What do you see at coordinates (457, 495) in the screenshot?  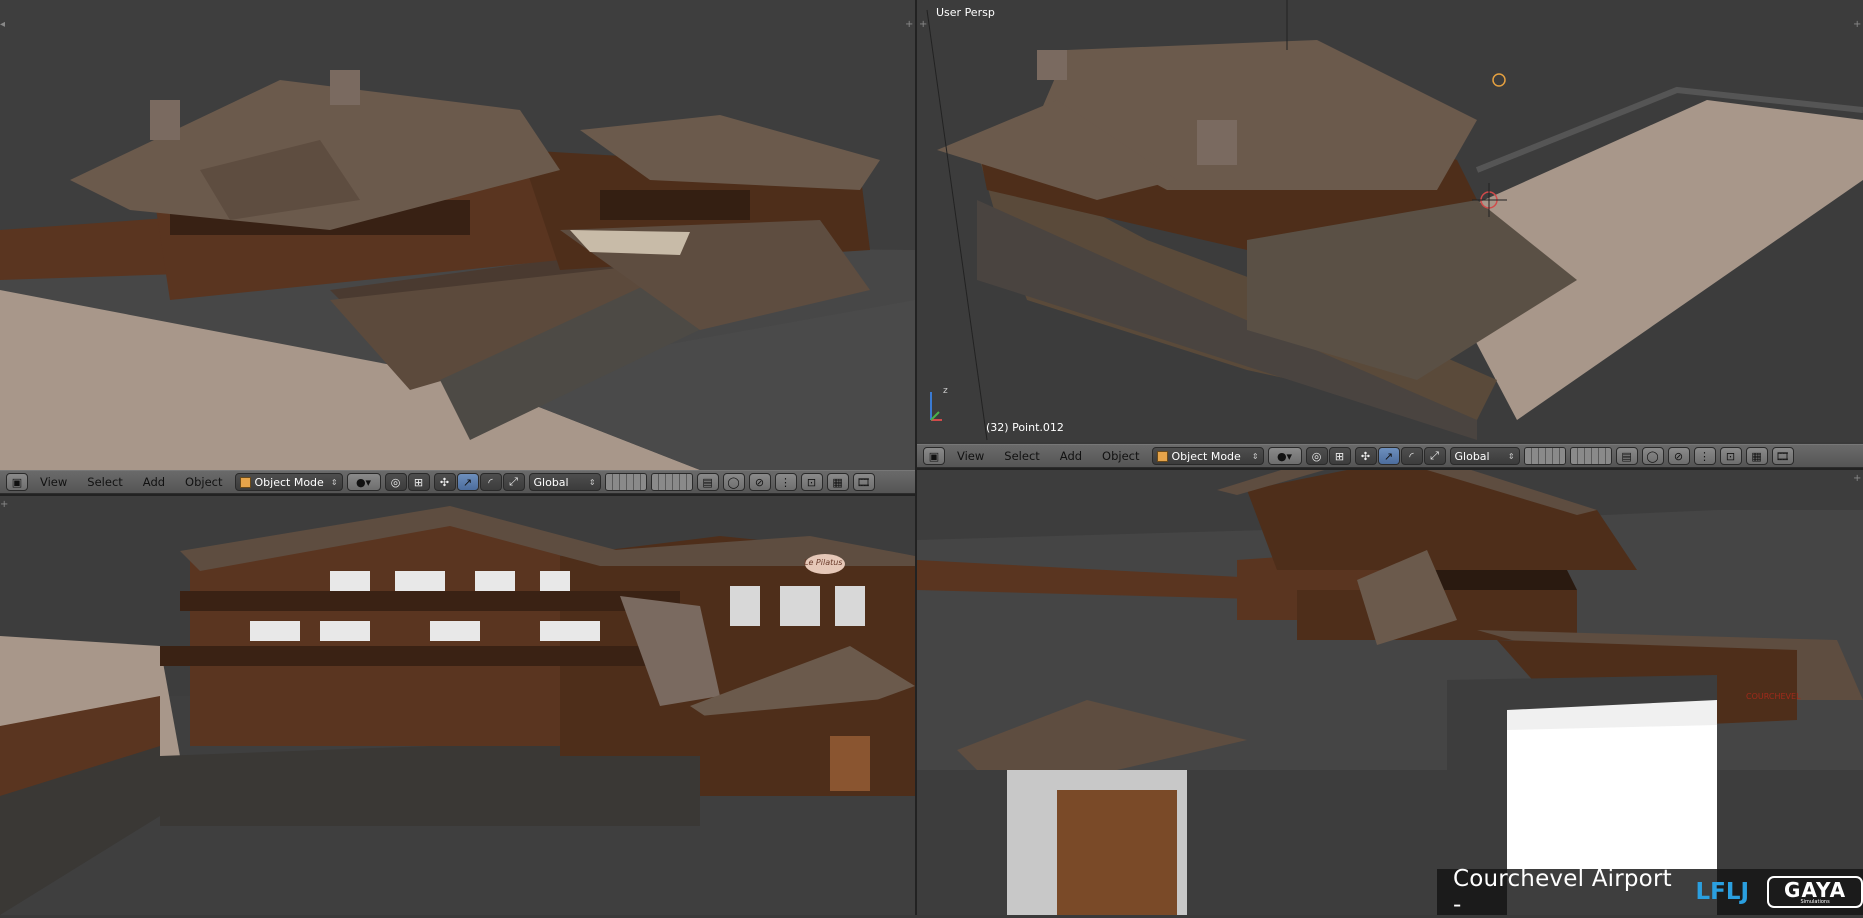 I see `area-divider-horizontal-left` at bounding box center [457, 495].